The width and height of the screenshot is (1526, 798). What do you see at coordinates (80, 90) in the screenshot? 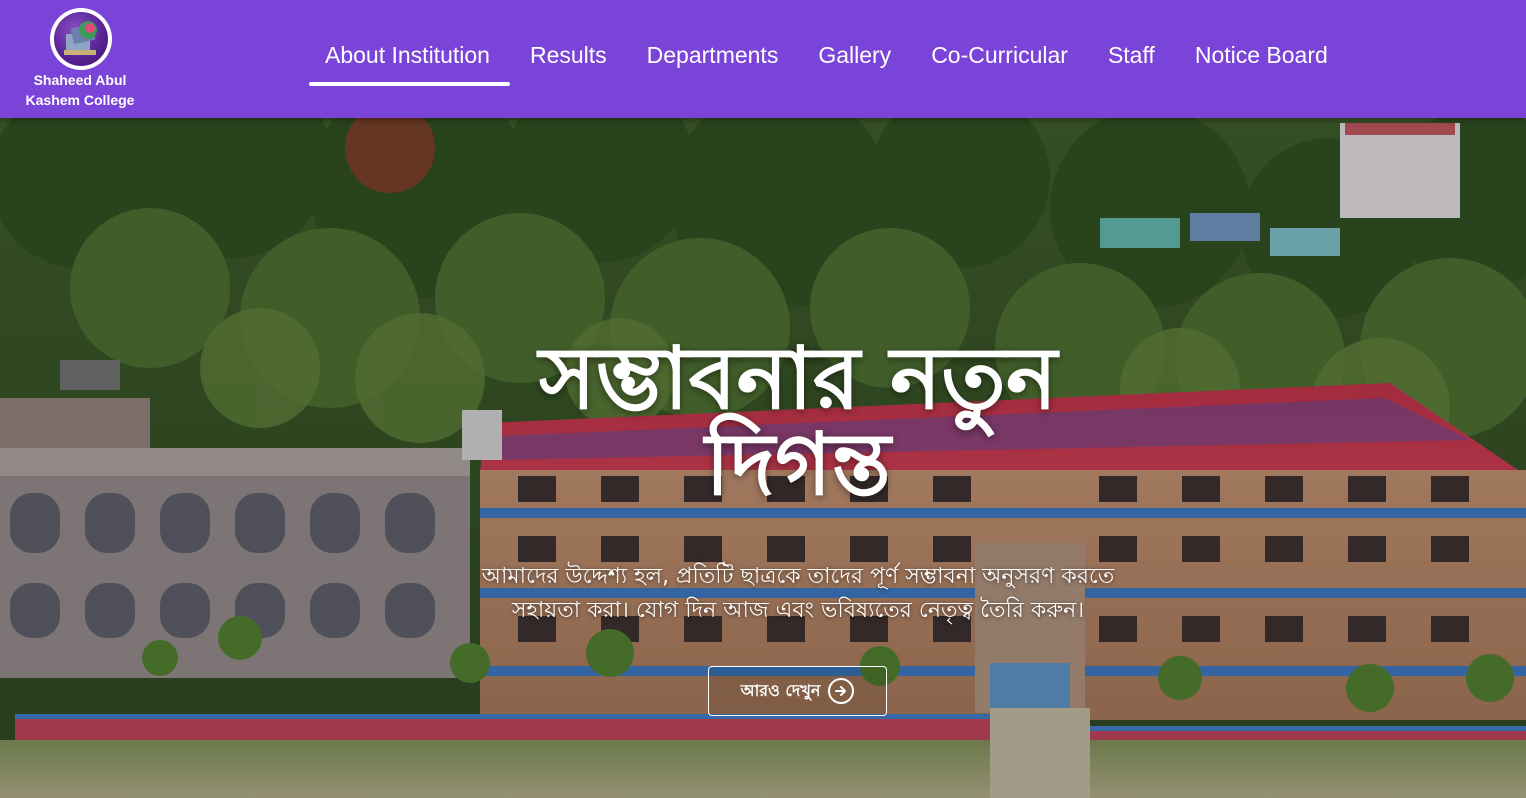
I see `brand-name: Shaheed Abul Kashem College` at bounding box center [80, 90].